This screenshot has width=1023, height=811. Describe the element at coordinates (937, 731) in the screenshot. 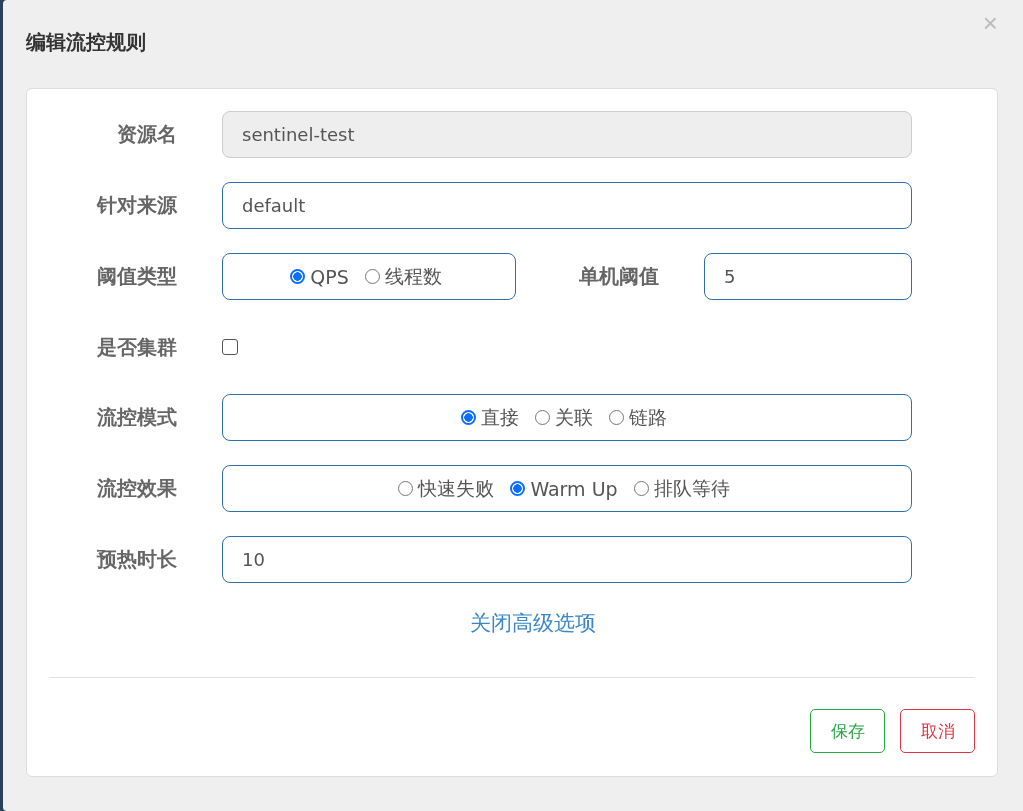

I see `cancel-button: 取消` at that location.